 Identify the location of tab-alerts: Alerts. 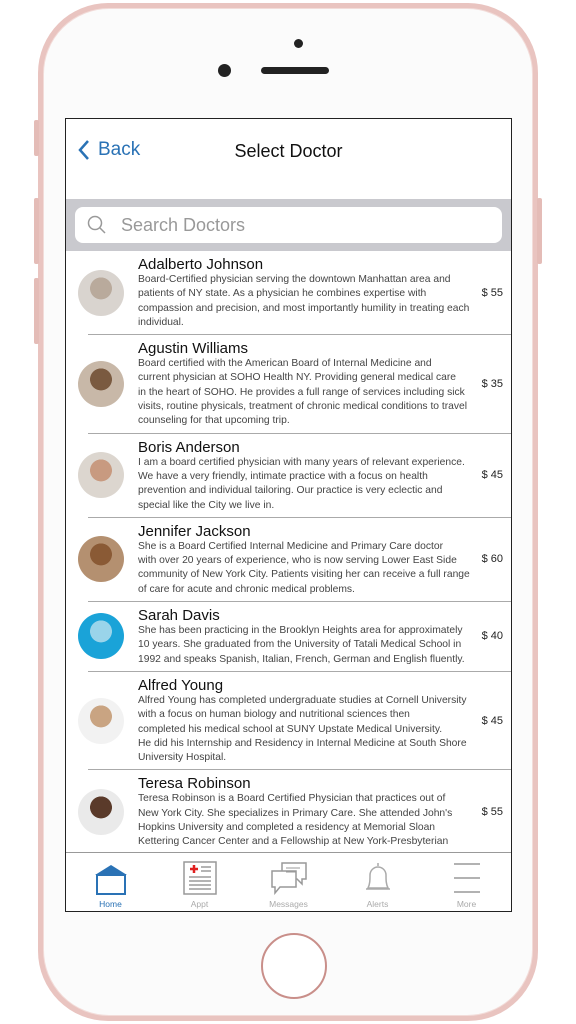
(377, 882).